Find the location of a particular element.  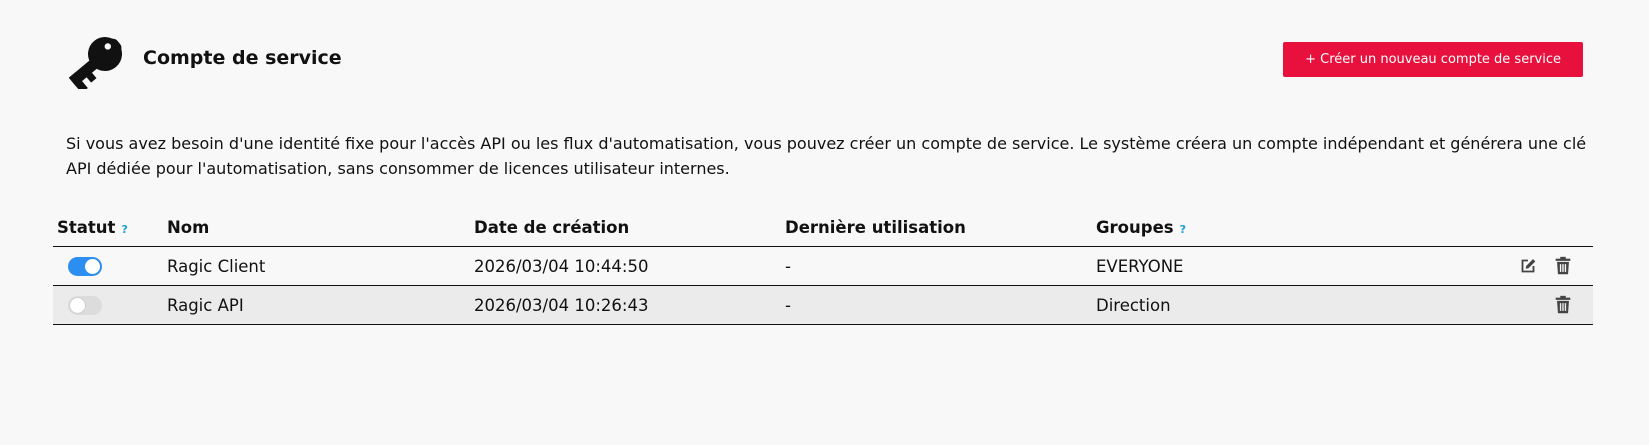

column-header-last-used: Dernière utilisation is located at coordinates (875, 227).